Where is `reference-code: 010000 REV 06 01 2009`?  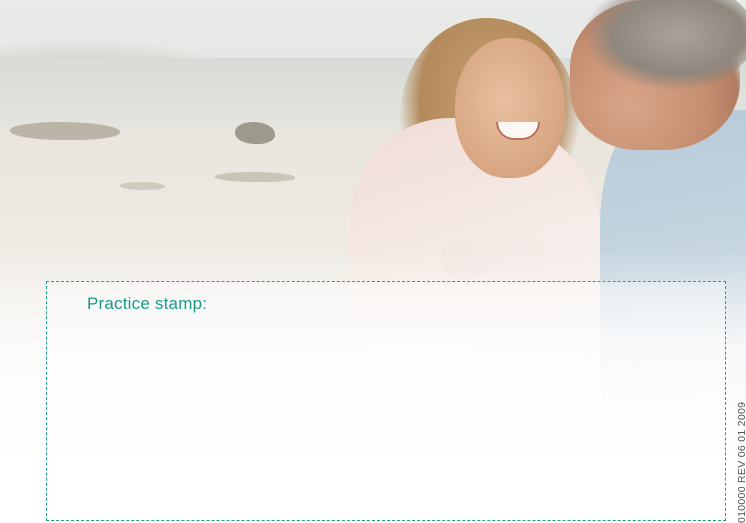 reference-code: 010000 REV 06 01 2009 is located at coordinates (741, 462).